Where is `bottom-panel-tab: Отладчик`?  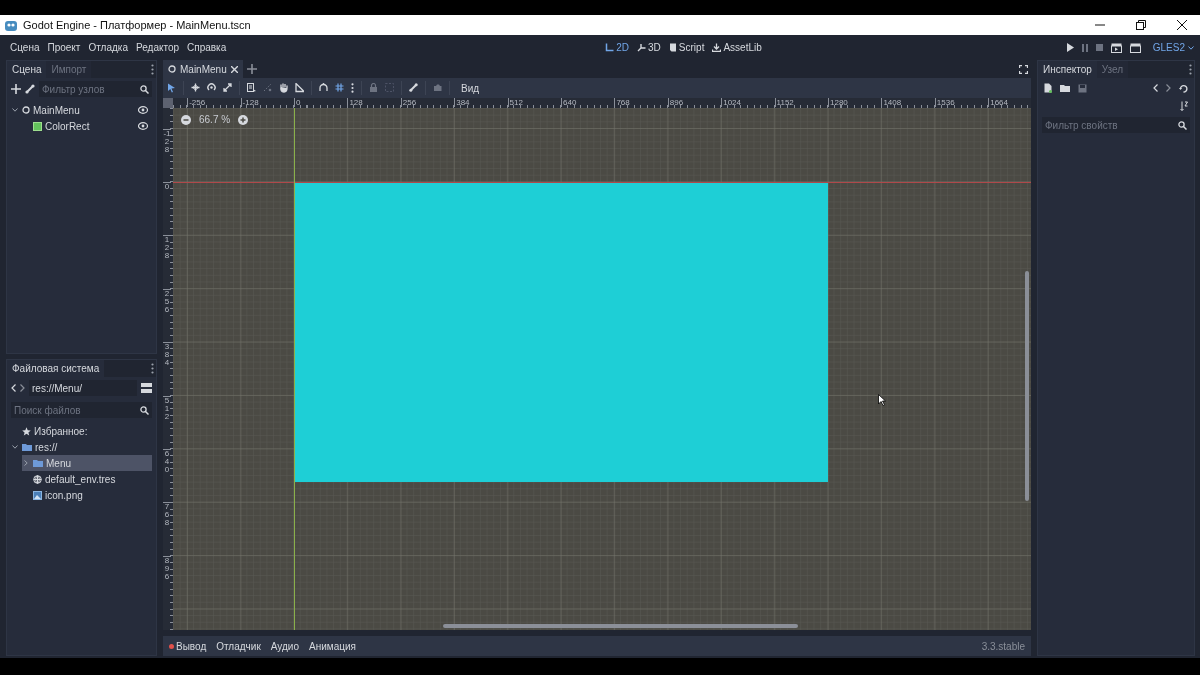
bottom-panel-tab: Отладчик is located at coordinates (238, 646).